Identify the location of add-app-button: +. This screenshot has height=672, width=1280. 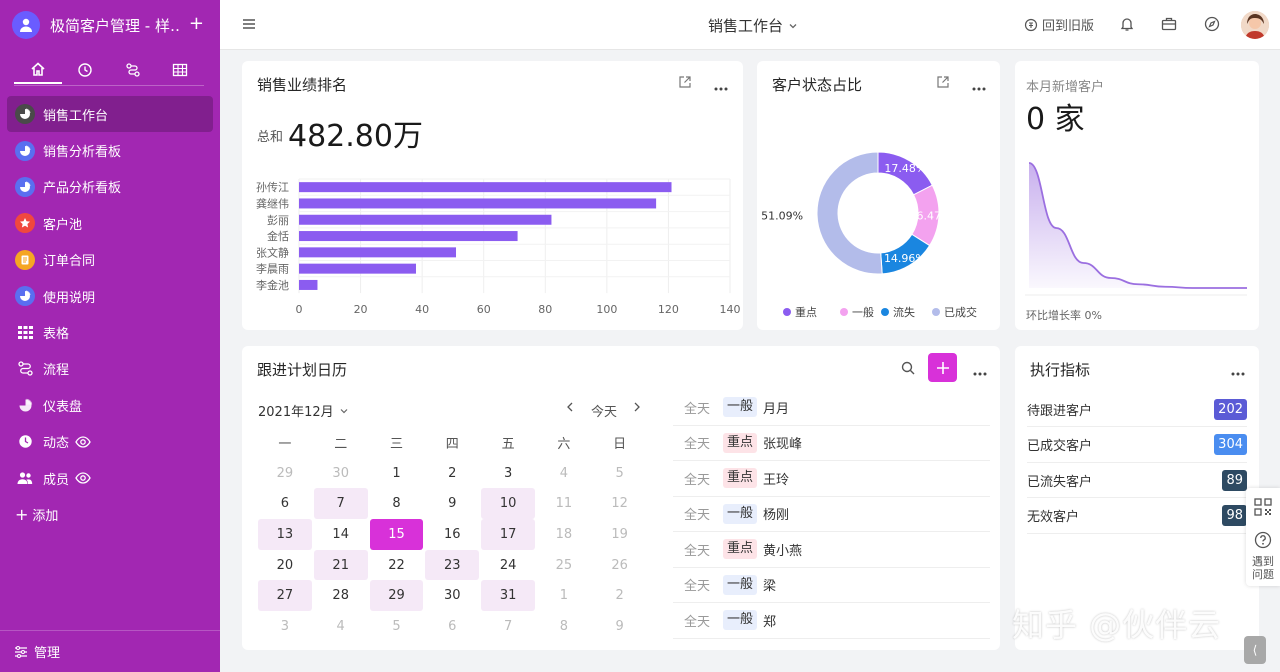
(196, 24).